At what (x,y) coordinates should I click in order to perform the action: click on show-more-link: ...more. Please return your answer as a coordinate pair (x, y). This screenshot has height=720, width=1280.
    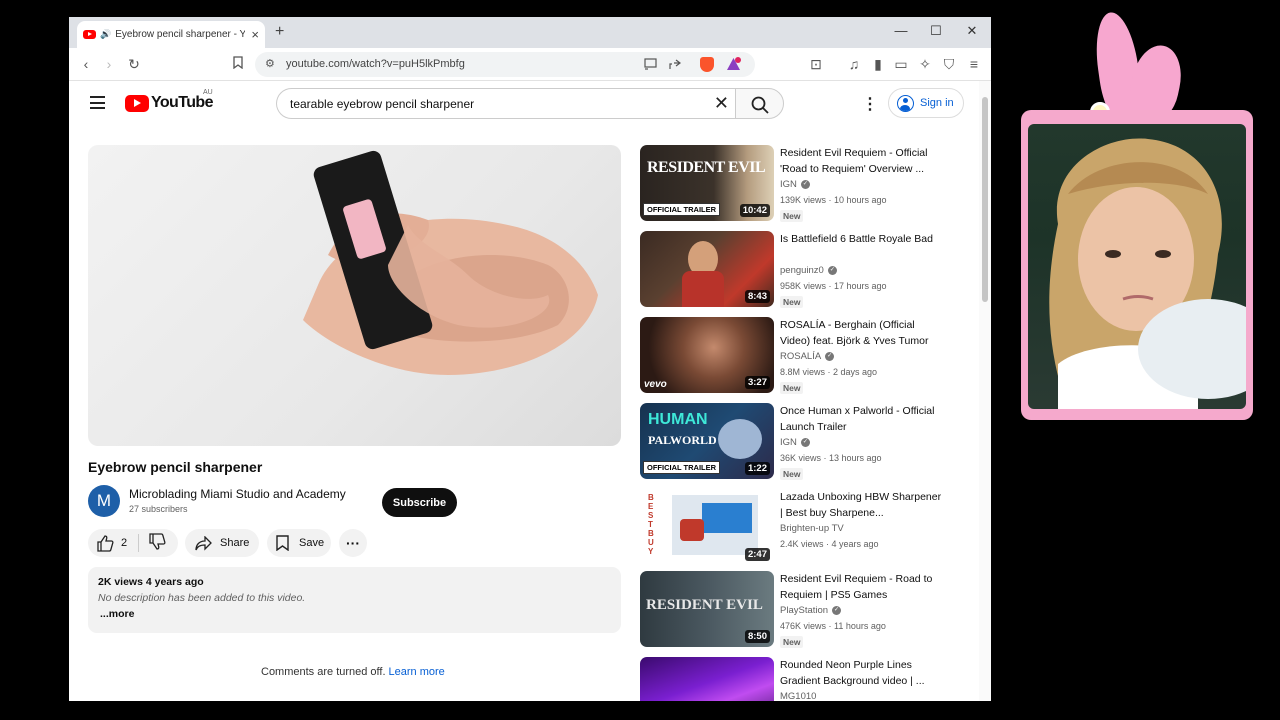
    Looking at the image, I should click on (355, 614).